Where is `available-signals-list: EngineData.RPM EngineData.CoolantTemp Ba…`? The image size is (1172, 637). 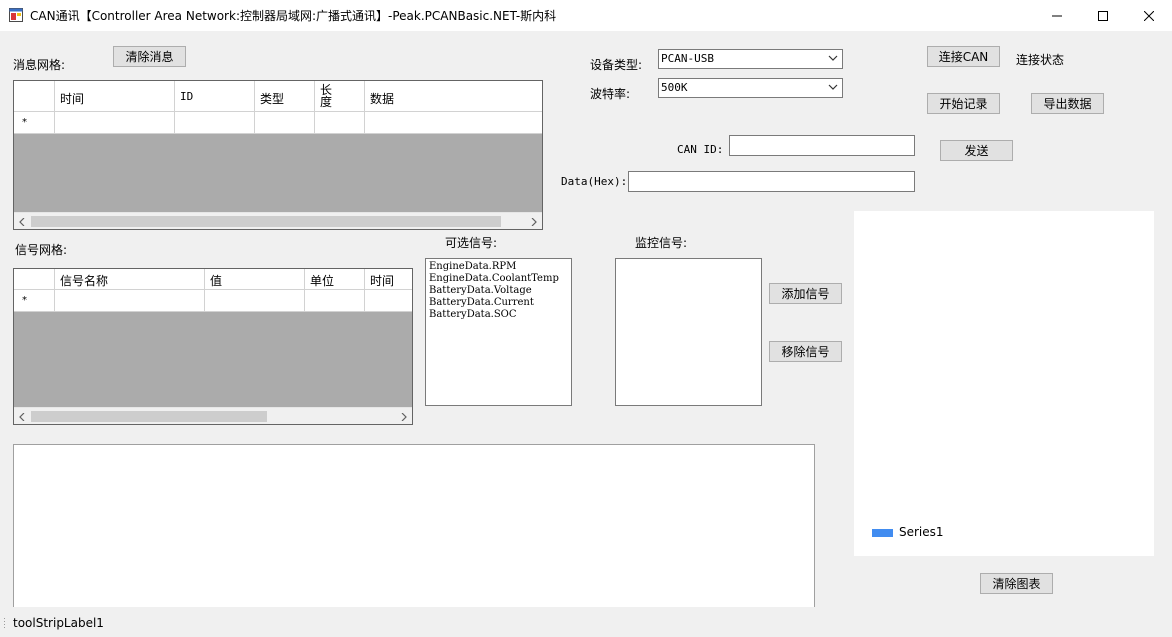 available-signals-list: EngineData.RPM EngineData.CoolantTemp Ba… is located at coordinates (498, 332).